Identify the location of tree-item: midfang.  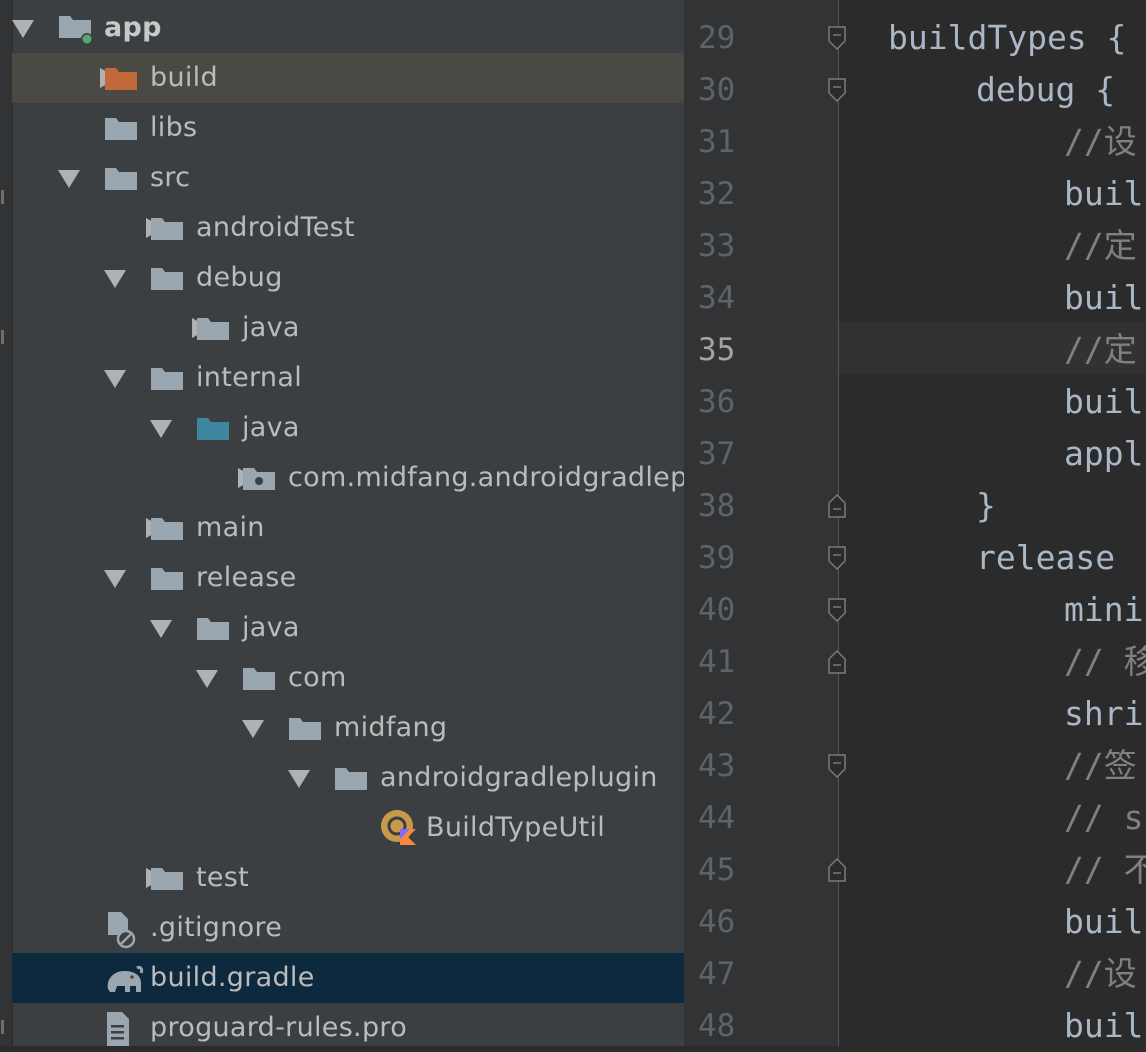
(348, 728).